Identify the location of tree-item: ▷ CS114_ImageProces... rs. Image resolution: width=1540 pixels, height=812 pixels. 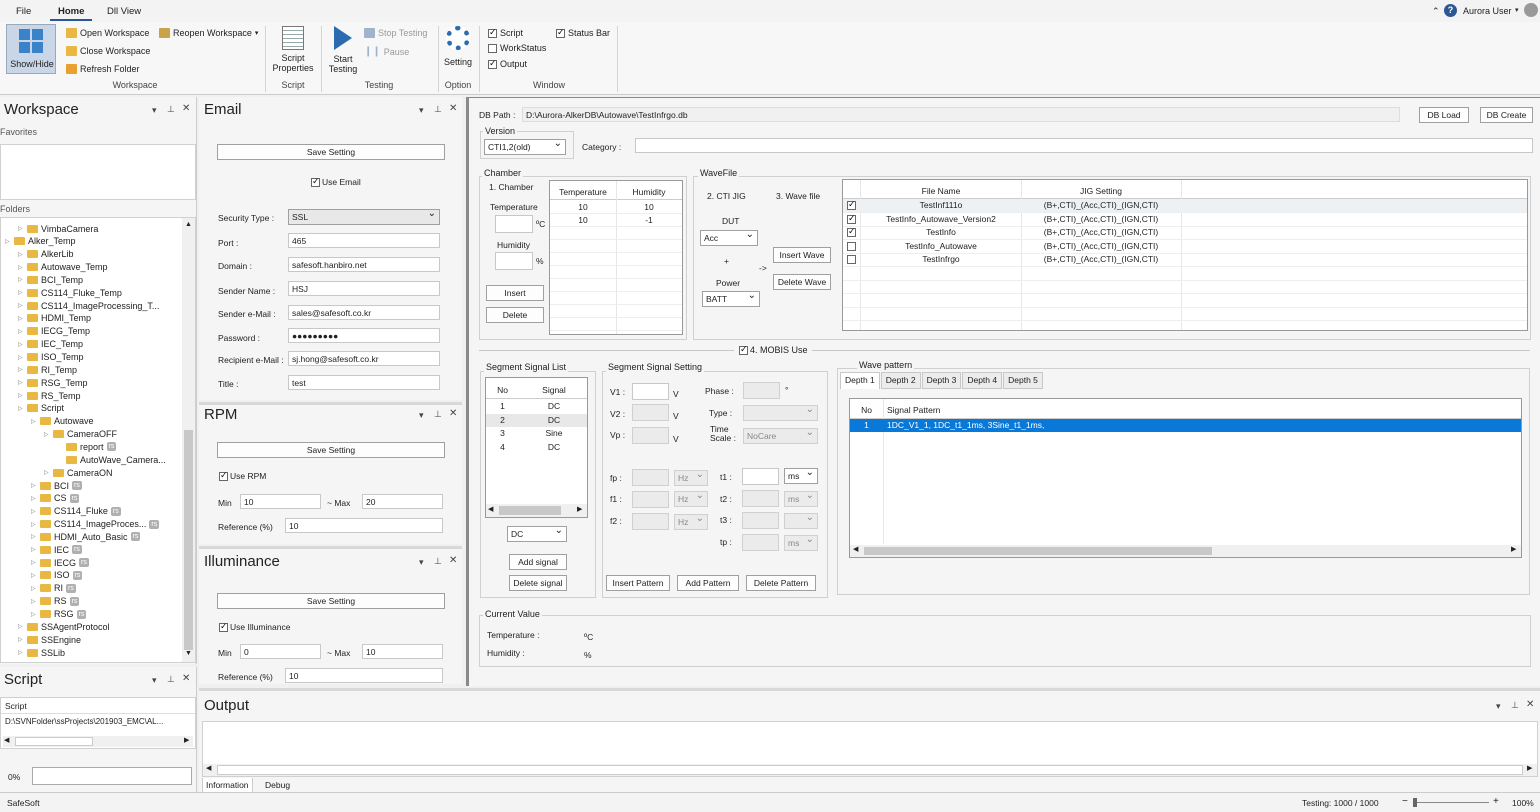
(80, 524).